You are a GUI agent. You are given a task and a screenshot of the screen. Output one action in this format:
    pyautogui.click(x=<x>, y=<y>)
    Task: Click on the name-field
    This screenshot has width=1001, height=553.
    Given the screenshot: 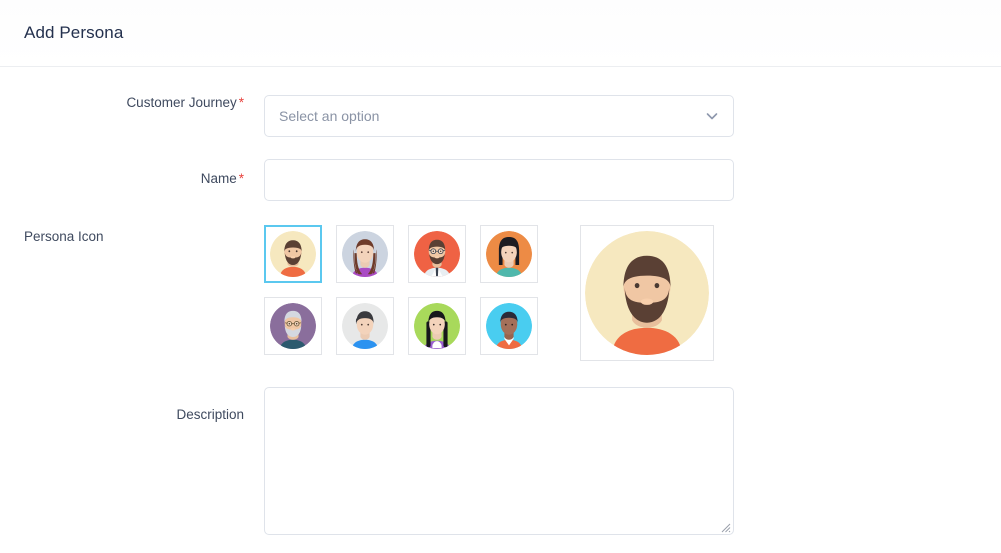 What is the action you would take?
    pyautogui.click(x=626, y=180)
    